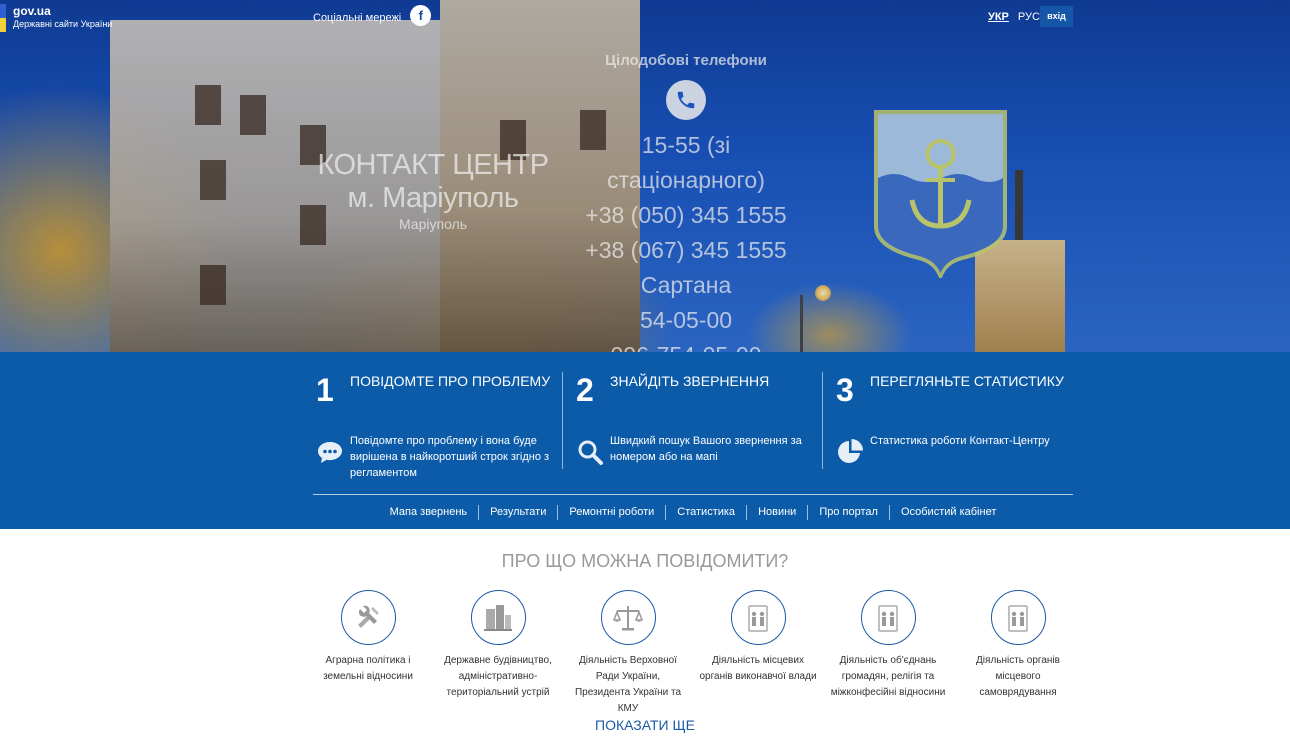  I want to click on facebook-icon: f, so click(421, 15).